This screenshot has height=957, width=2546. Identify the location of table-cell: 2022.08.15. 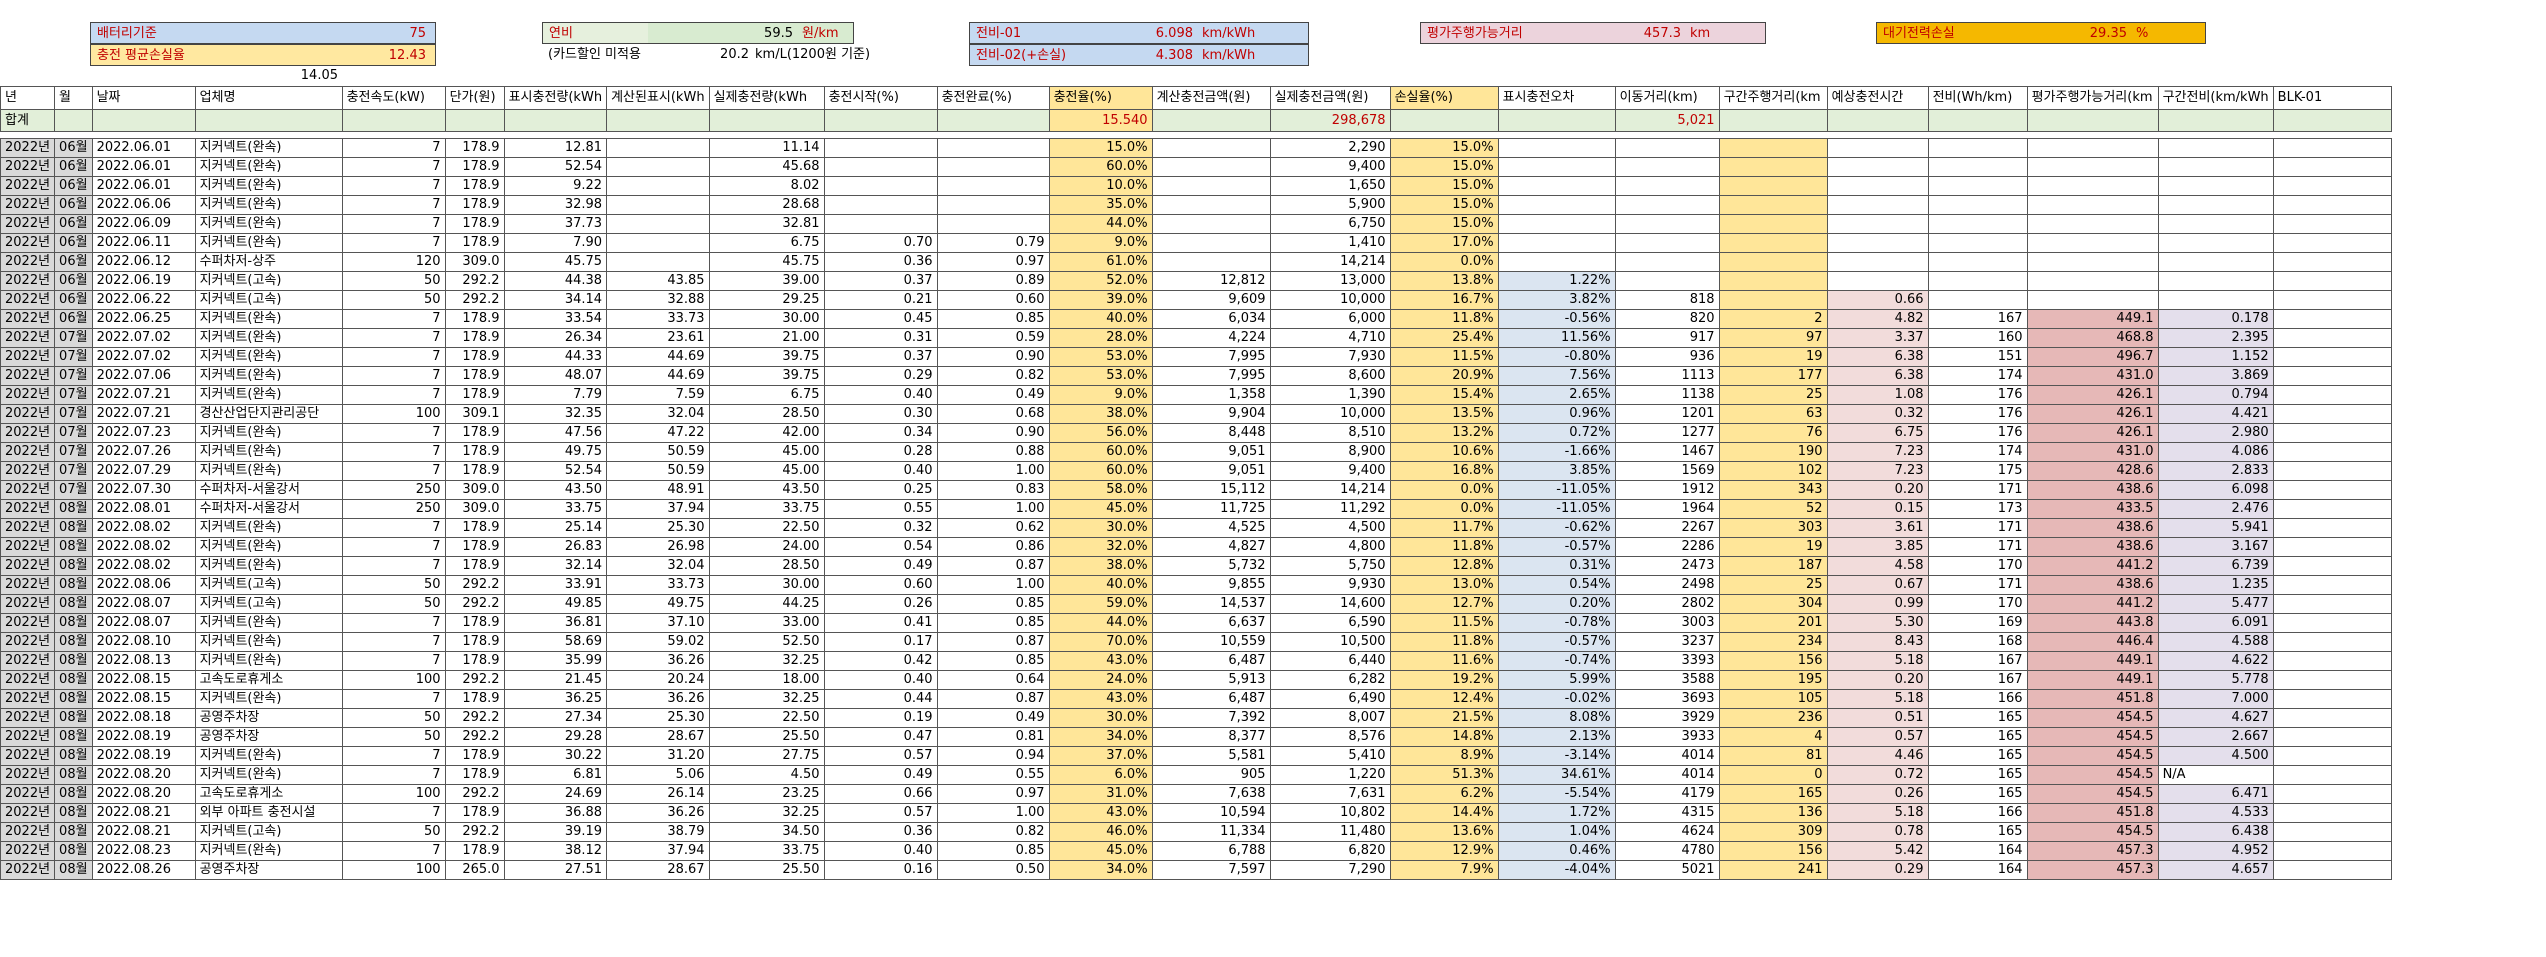
(143, 680).